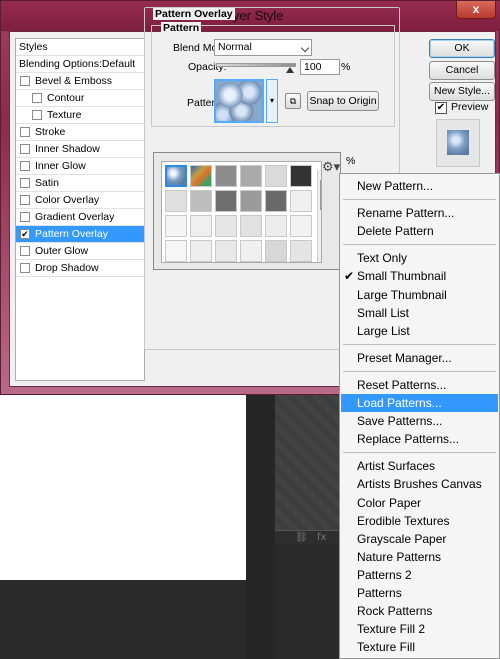 Image resolution: width=500 pixels, height=659 pixels. Describe the element at coordinates (419, 484) in the screenshot. I see `menu-item-artists-brushes-canvas: Artists Brushes Canvas` at that location.